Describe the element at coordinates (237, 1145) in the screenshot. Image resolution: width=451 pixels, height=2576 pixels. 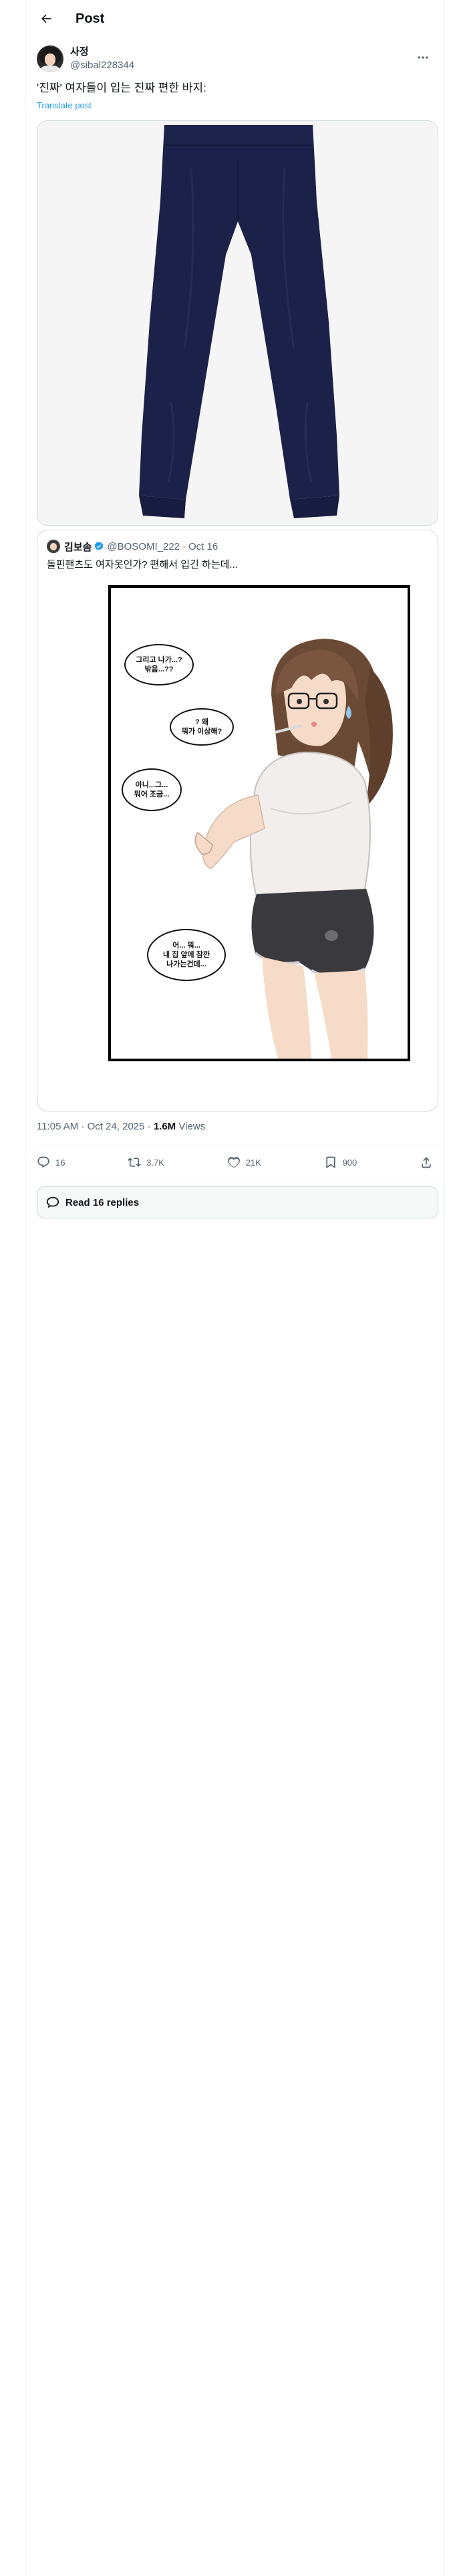
I see `divider` at that location.